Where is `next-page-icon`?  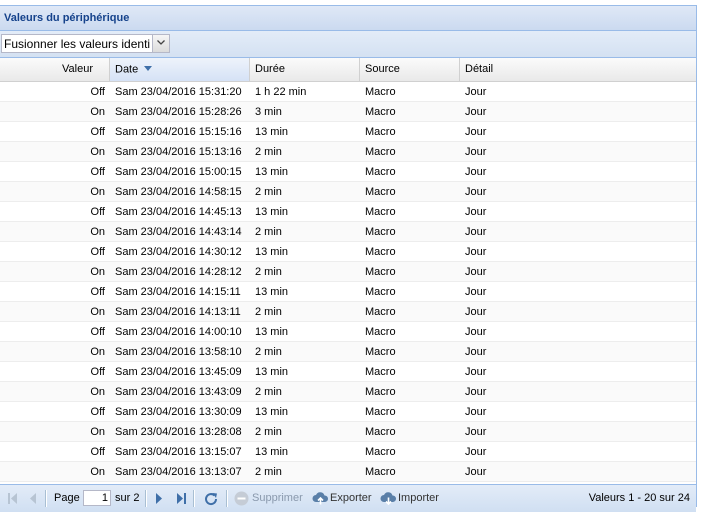 next-page-icon is located at coordinates (159, 500).